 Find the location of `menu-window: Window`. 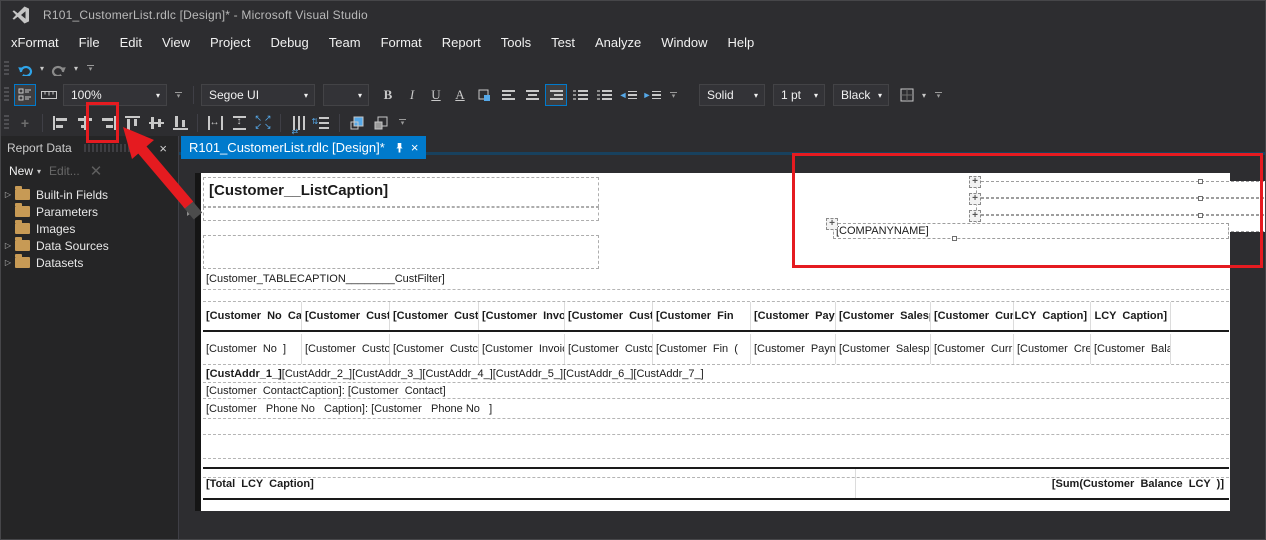

menu-window: Window is located at coordinates (684, 42).